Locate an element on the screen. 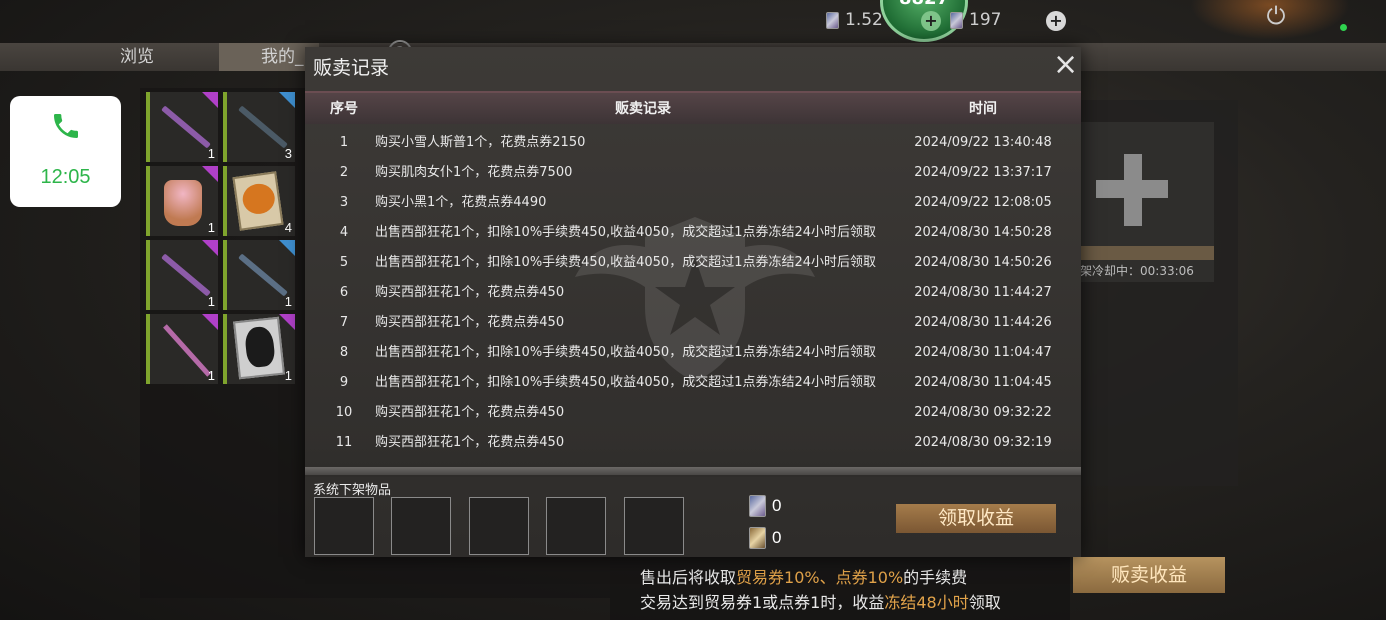 The height and width of the screenshot is (620, 1386). table-row: 1 购买小雪人斯普1个，花费点券2150 2024/09/22 13:40:48 is located at coordinates (693, 143).